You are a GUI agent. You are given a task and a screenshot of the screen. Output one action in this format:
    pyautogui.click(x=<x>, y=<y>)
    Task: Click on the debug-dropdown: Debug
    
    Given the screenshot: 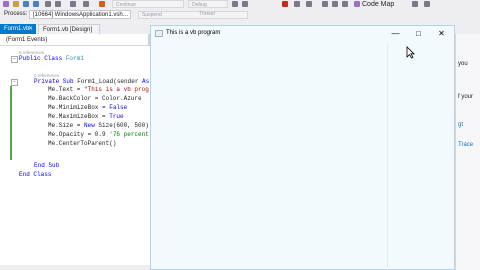 What is the action you would take?
    pyautogui.click(x=208, y=4)
    